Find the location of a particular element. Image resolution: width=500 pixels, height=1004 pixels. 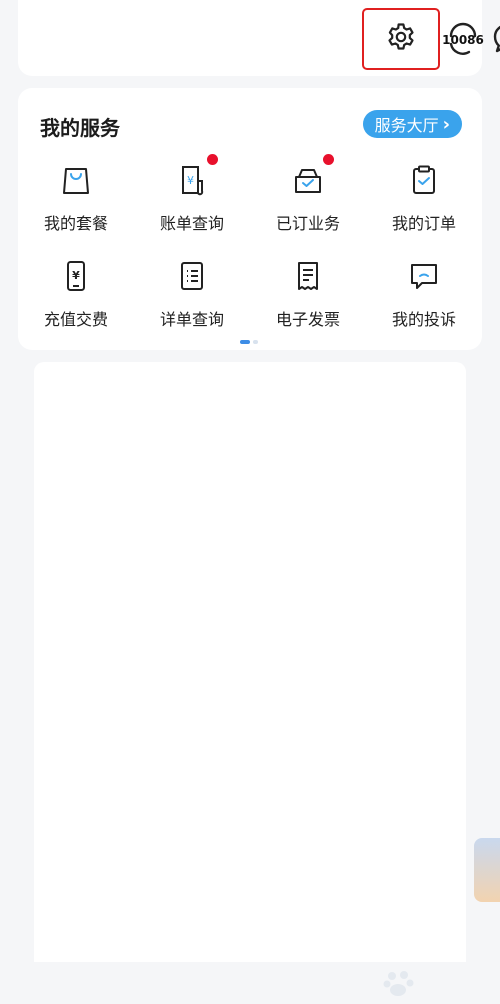

service-label: 详单查询 is located at coordinates (191, 319).